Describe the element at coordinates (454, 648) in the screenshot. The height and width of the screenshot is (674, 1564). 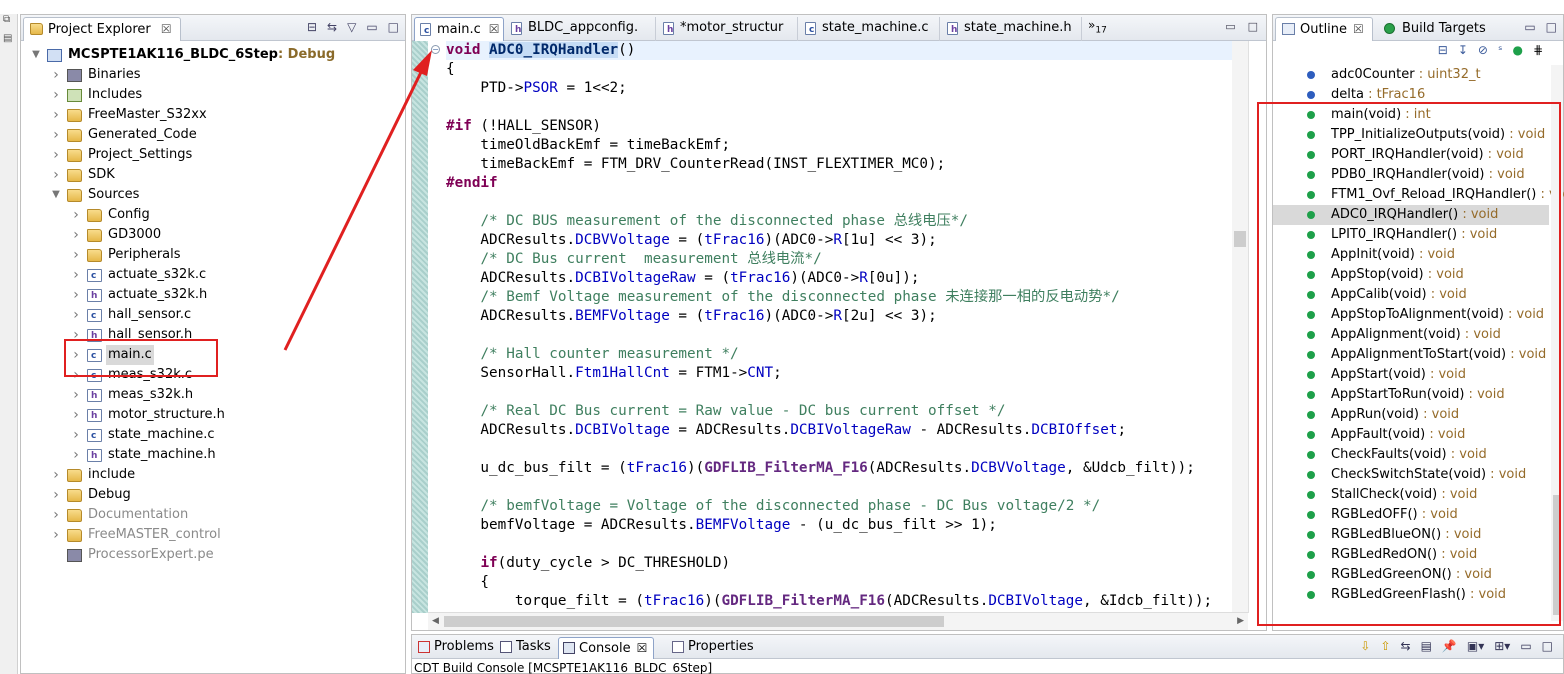
I see `tab-problems: Problems` at that location.